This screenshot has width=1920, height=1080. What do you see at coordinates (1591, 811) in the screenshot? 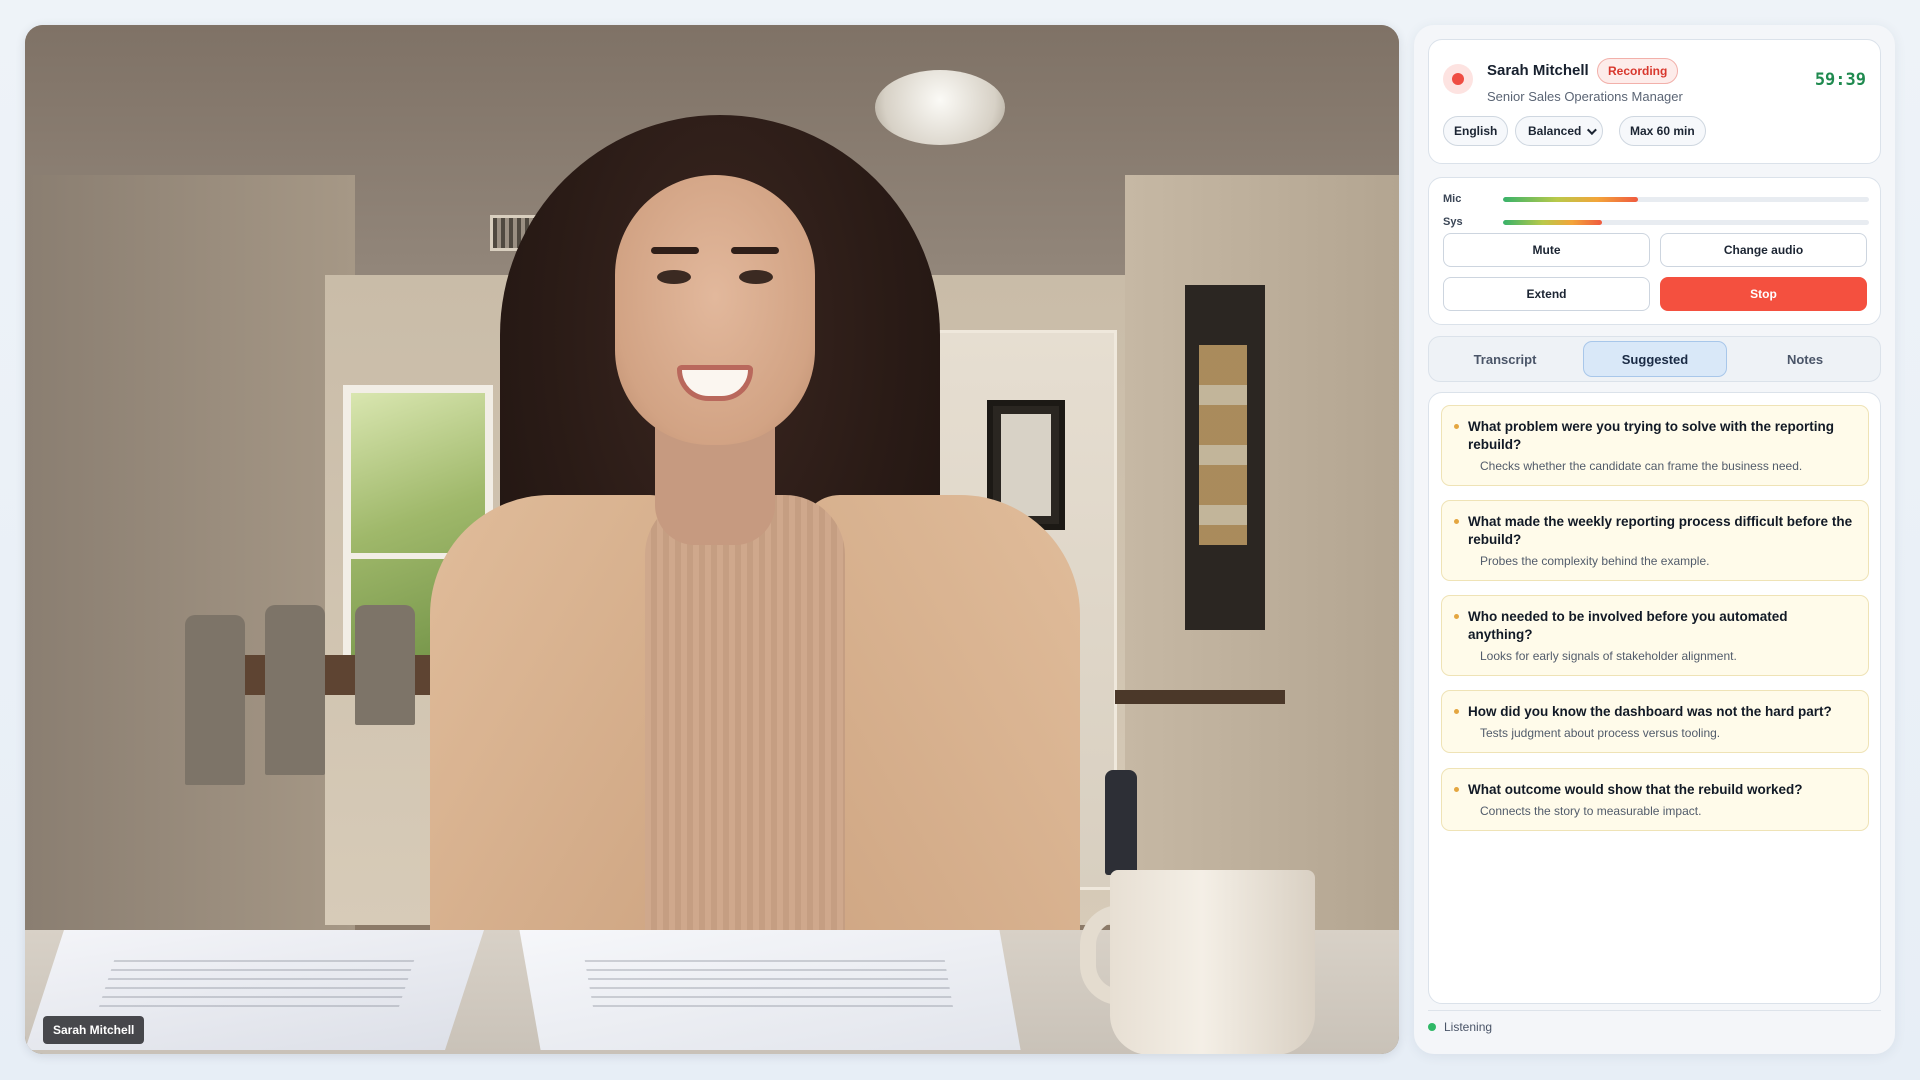
I see `suggestion-hint: Connects the story to measurable impact.` at bounding box center [1591, 811].